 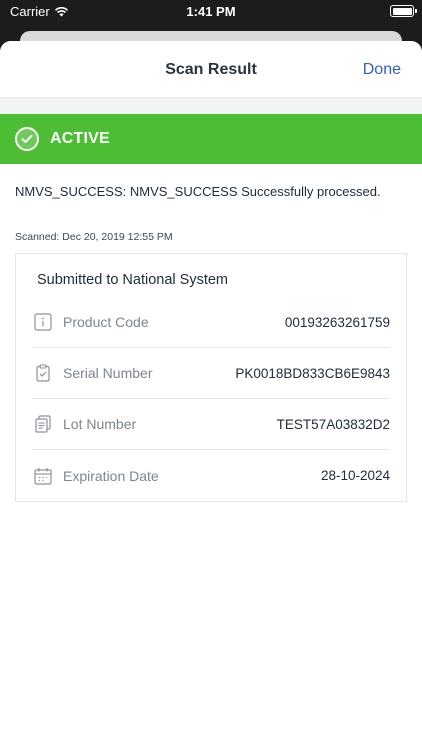 What do you see at coordinates (337, 322) in the screenshot?
I see `detail-value: 00193263261759` at bounding box center [337, 322].